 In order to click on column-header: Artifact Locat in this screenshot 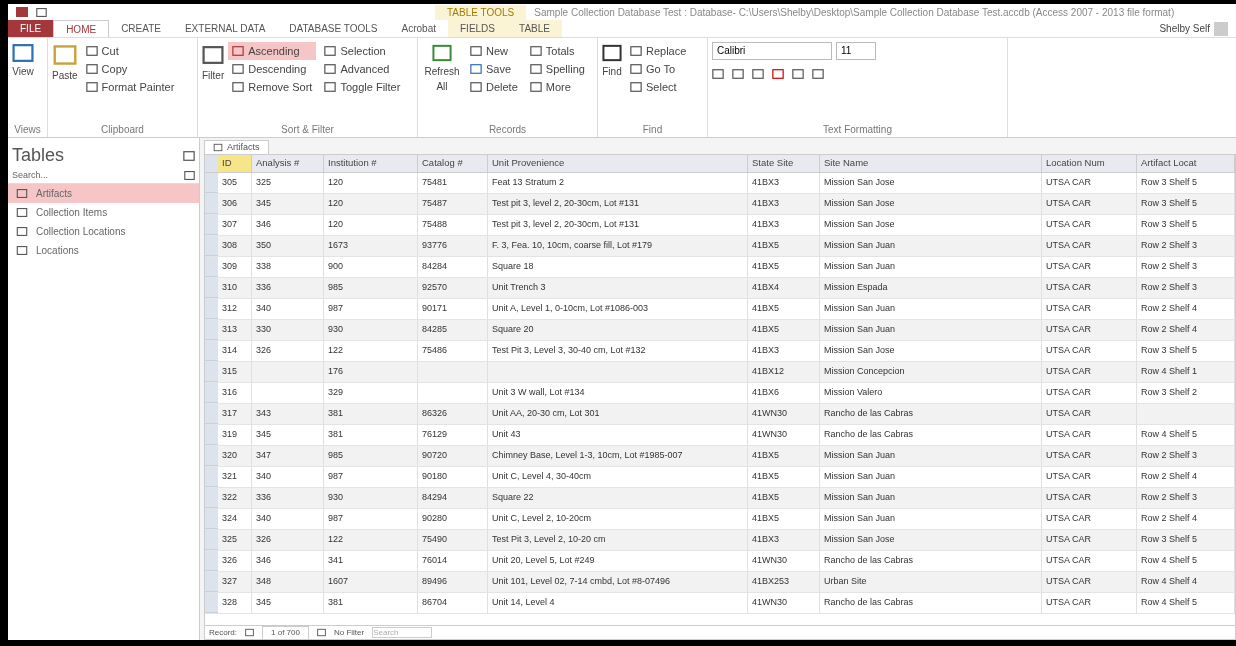, I will do `click(1186, 163)`.